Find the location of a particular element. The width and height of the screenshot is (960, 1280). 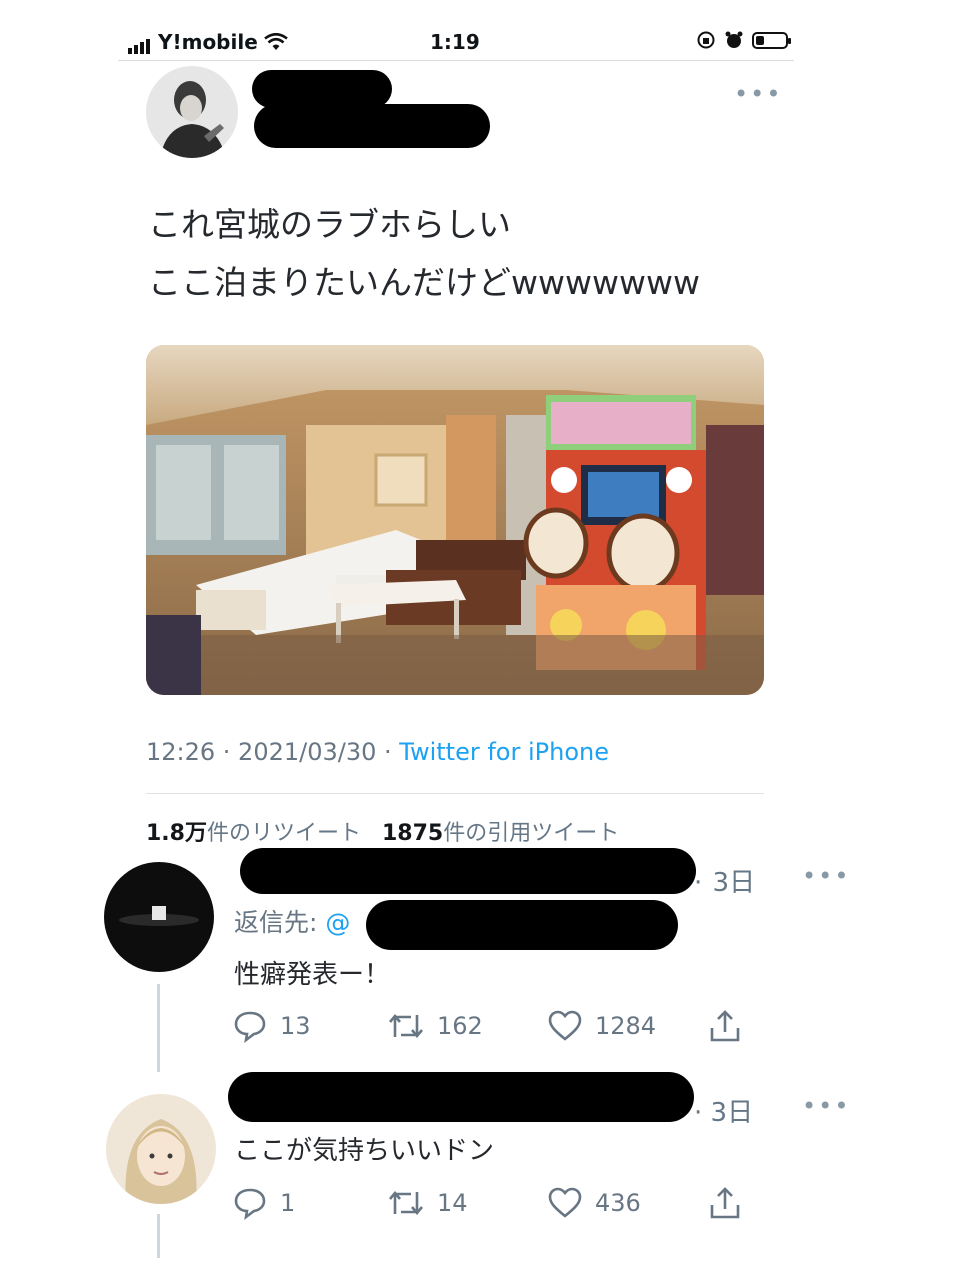

battery-icon is located at coordinates (771, 40).